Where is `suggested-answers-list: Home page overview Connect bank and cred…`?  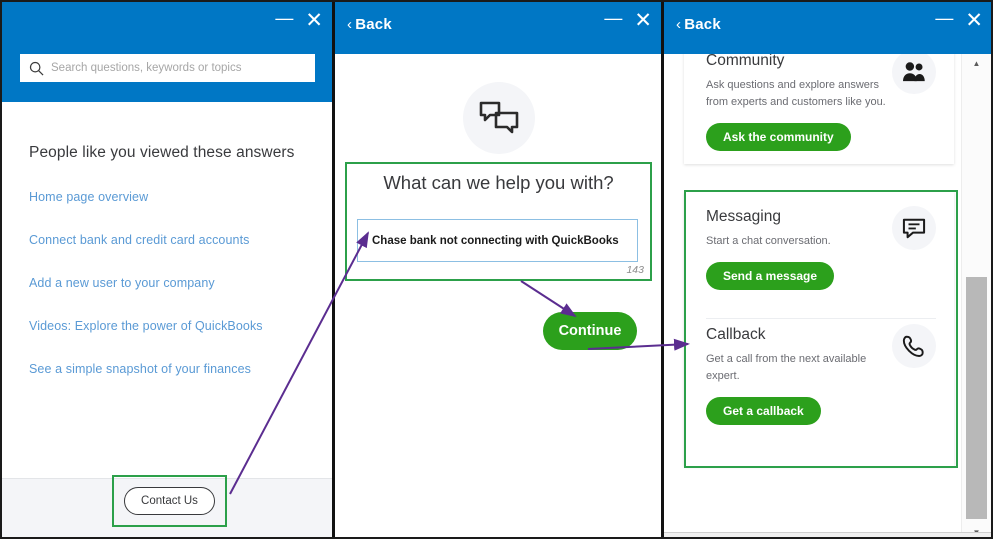 suggested-answers-list: Home page overview Connect bank and cred… is located at coordinates (174, 297).